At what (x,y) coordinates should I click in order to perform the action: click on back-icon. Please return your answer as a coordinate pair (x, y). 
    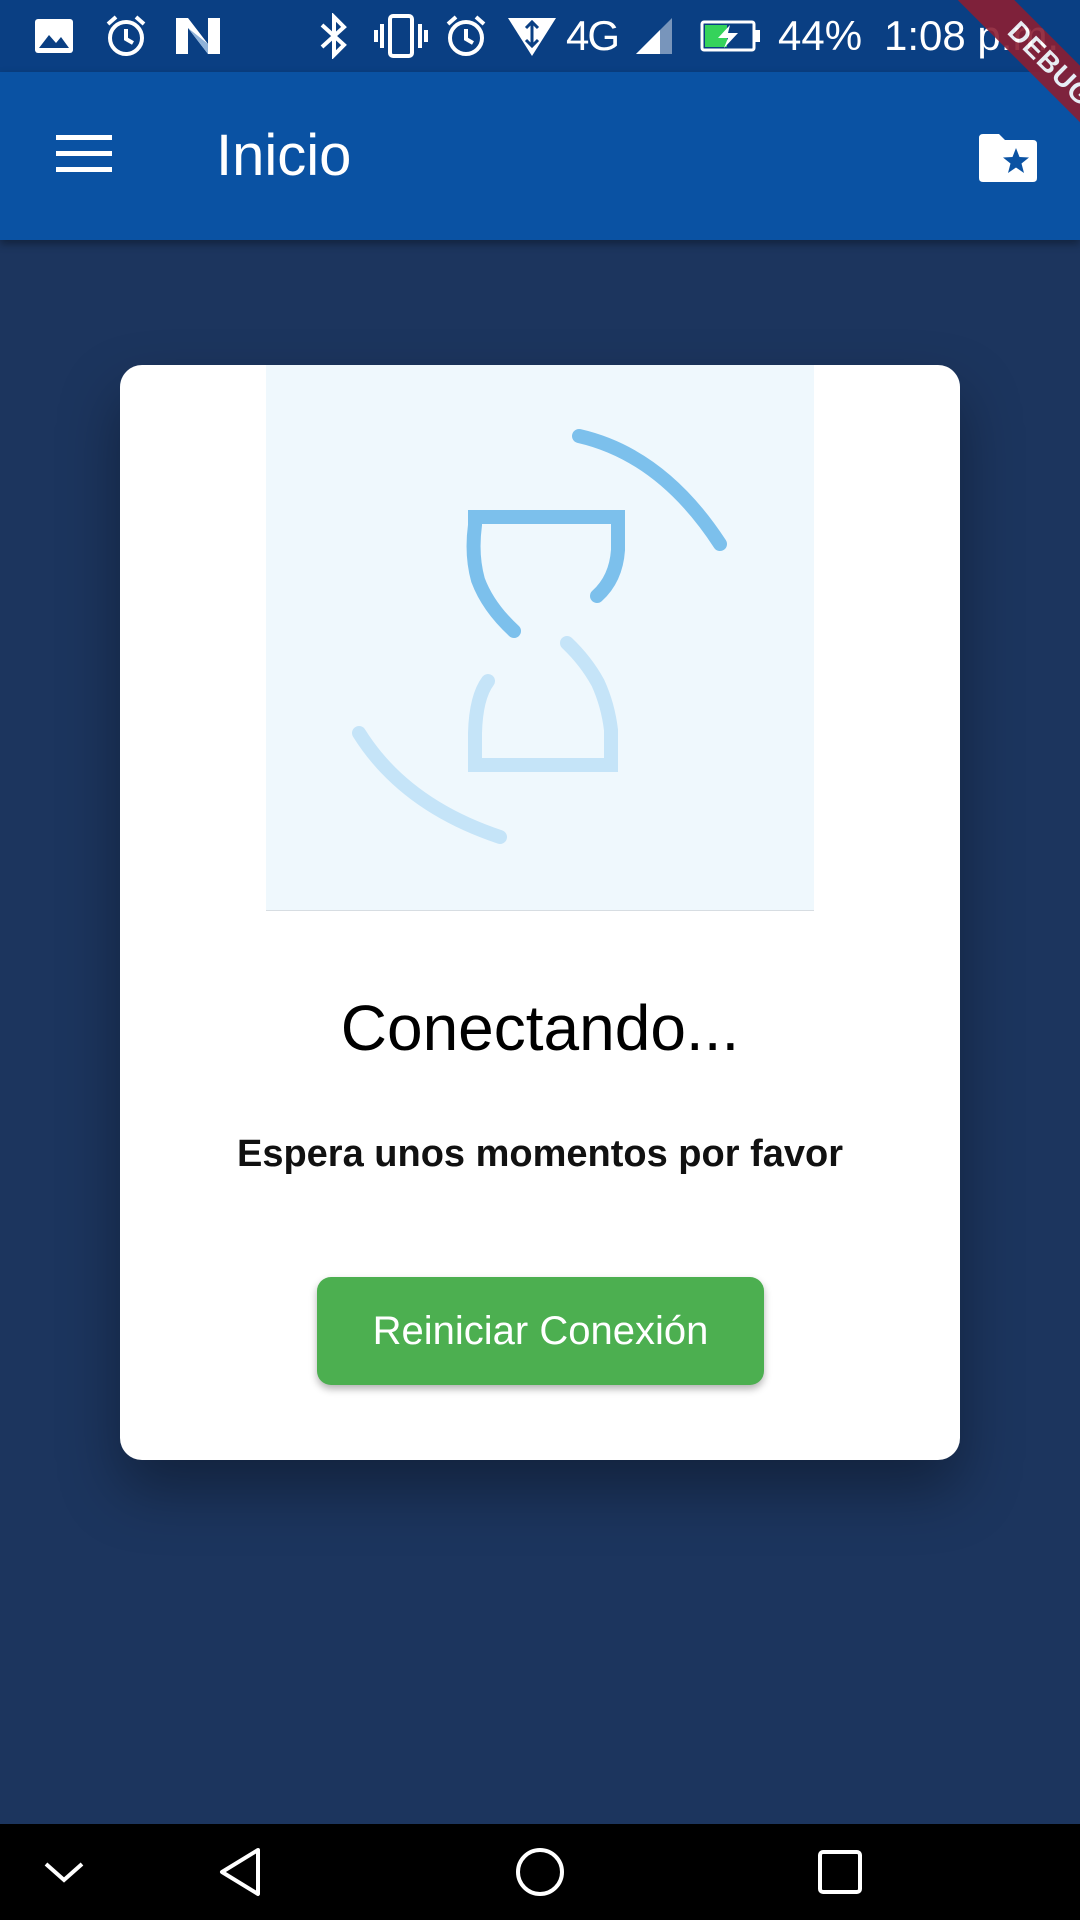
    Looking at the image, I should click on (240, 1872).